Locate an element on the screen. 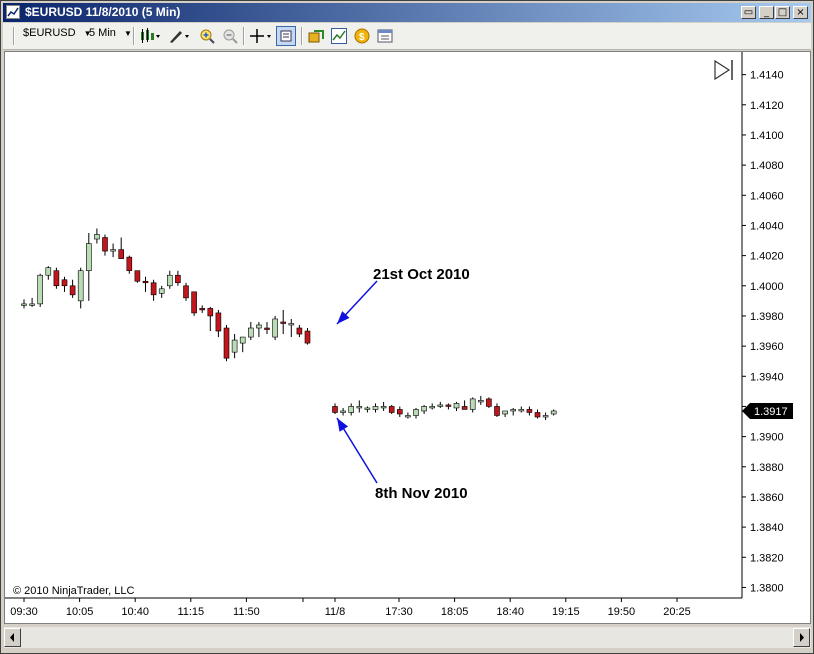  time-tick-label: 18:05 is located at coordinates (455, 612).